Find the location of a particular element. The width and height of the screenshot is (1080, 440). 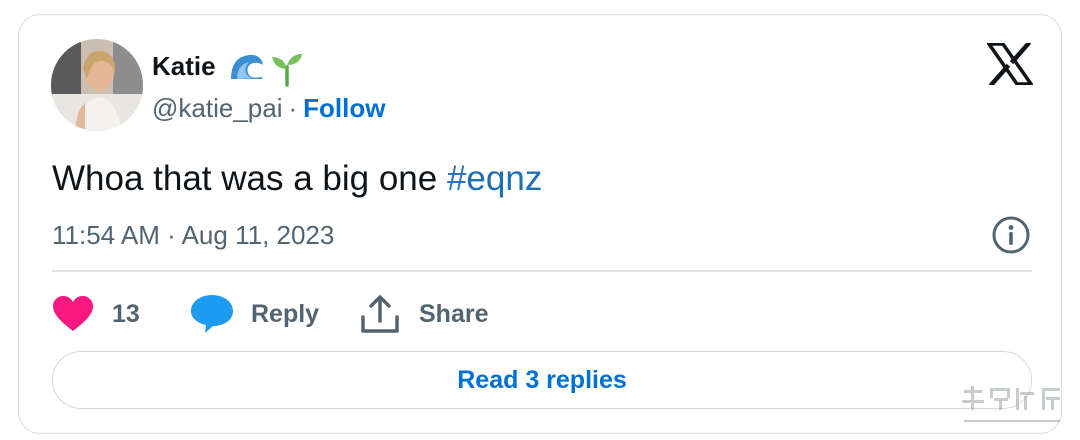

avatar is located at coordinates (97, 85).